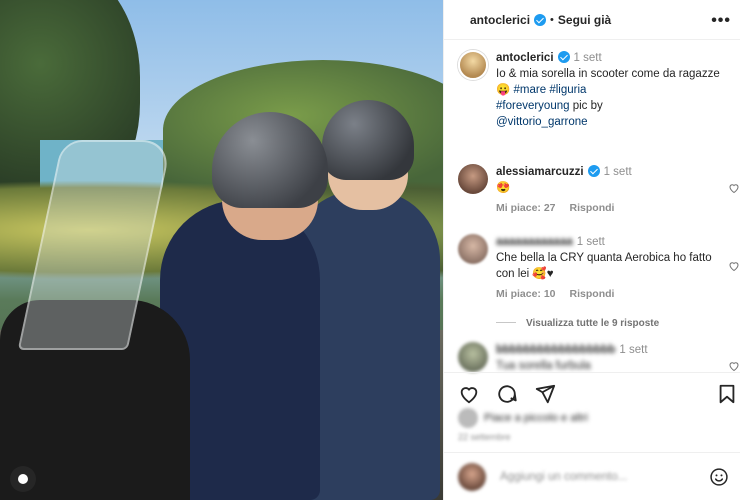  I want to click on hashtag-foreveryoung: #foreveryoung, so click(533, 106).